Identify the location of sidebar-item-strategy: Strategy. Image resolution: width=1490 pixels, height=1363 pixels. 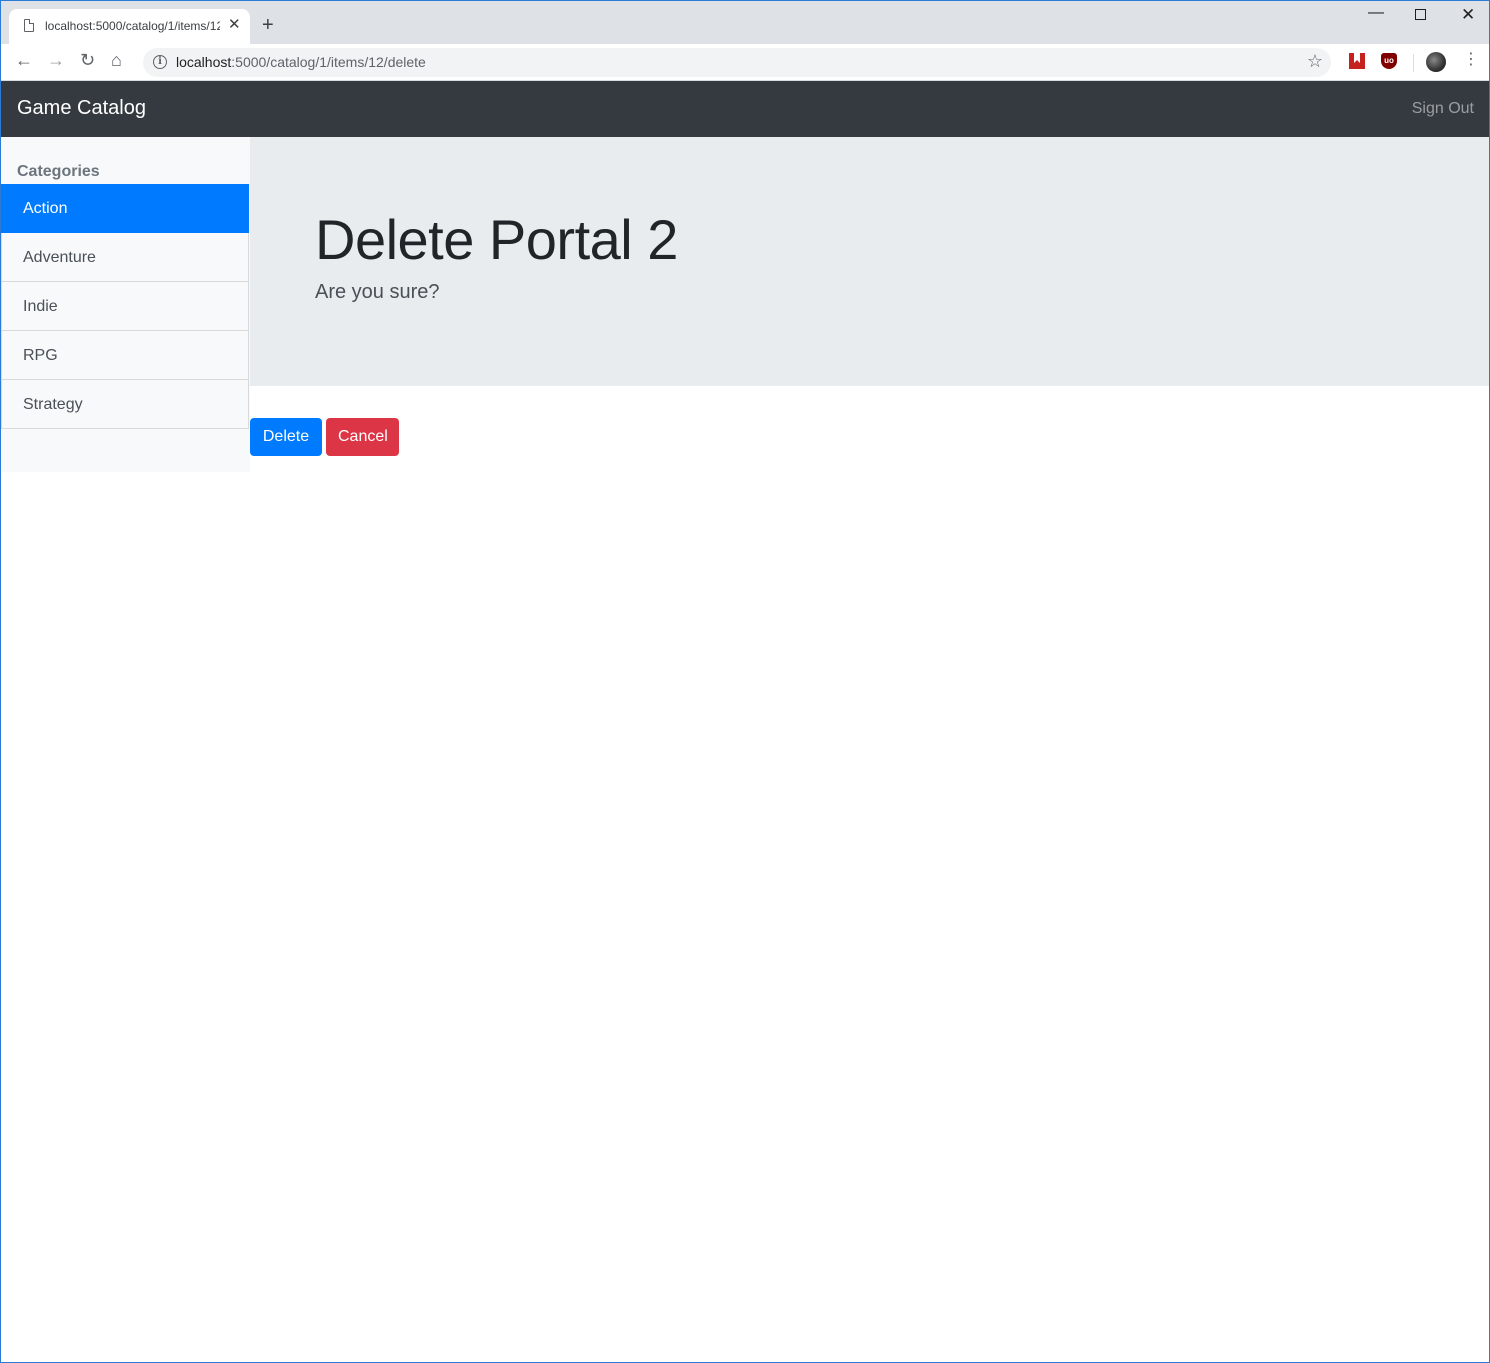
(125, 404).